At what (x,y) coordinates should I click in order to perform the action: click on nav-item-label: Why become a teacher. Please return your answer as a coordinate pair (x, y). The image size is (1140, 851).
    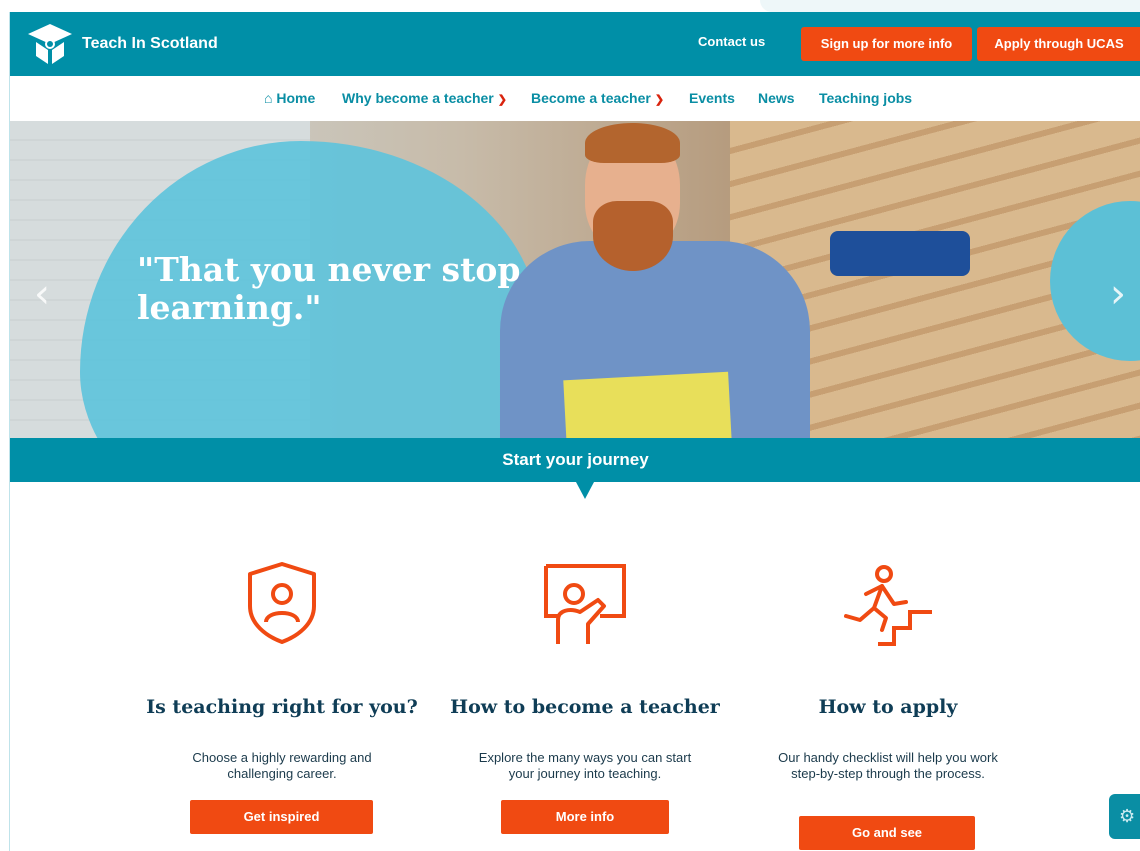
    Looking at the image, I should click on (418, 98).